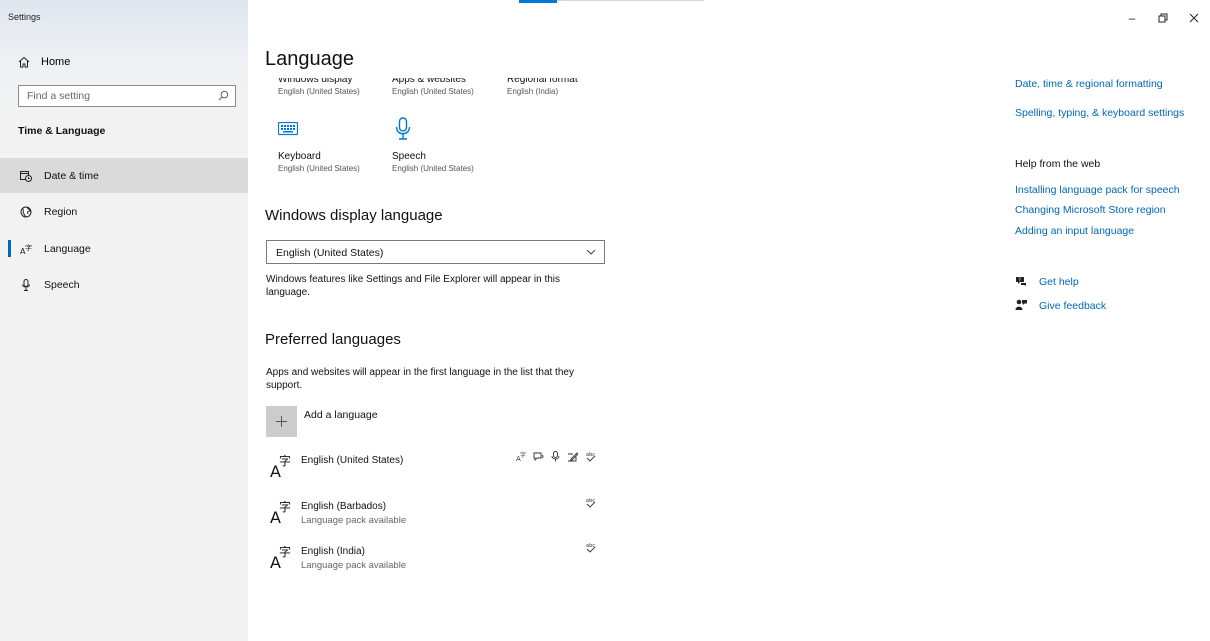  Describe the element at coordinates (1194, 18) in the screenshot. I see `close-icon` at that location.